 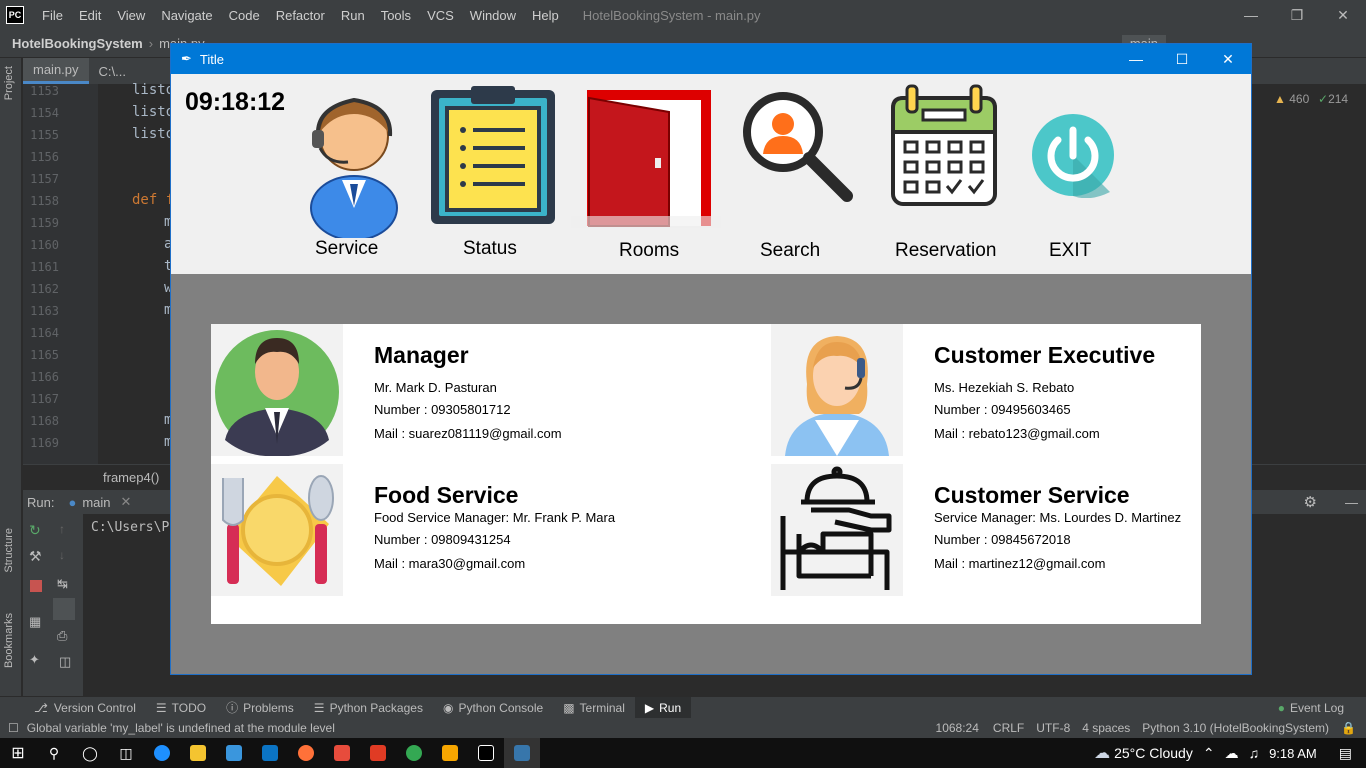 I want to click on rooms-button: Rooms, so click(x=646, y=174).